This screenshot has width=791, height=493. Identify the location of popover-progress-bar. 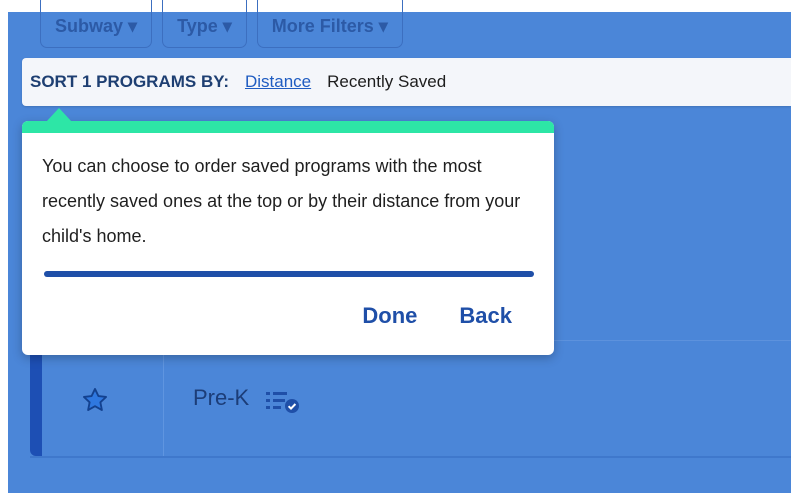
(289, 274).